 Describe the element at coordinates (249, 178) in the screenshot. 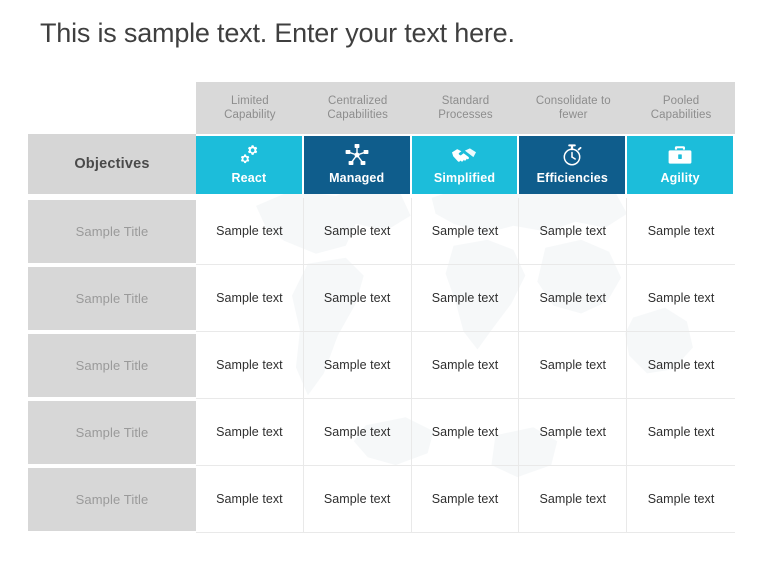

I see `stage-label: React` at that location.